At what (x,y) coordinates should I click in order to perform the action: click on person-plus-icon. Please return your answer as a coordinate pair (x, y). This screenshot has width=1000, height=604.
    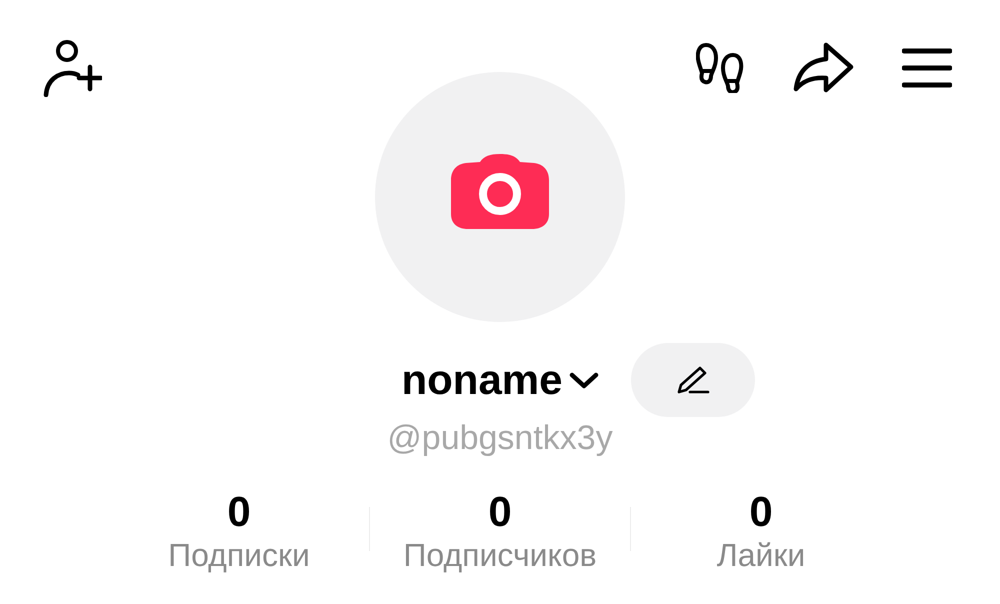
    Looking at the image, I should click on (72, 68).